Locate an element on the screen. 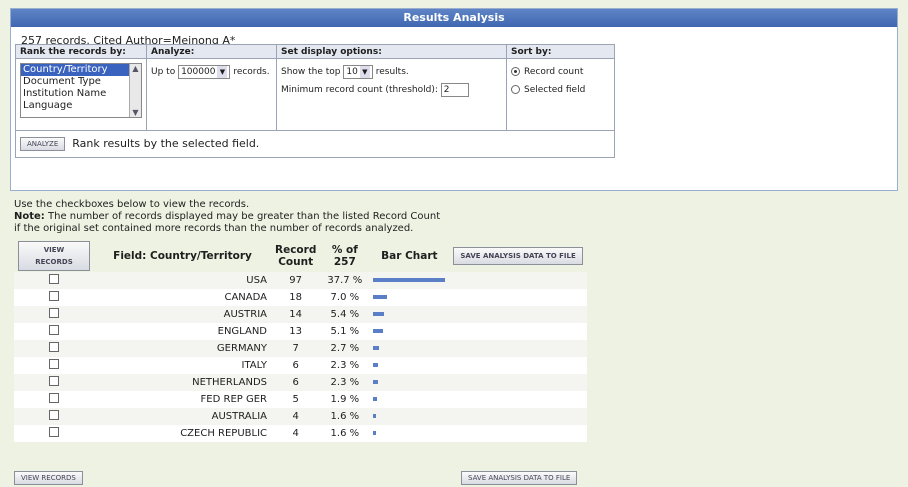 This screenshot has height=487, width=908. rank-option: Document Type is located at coordinates (75, 82).